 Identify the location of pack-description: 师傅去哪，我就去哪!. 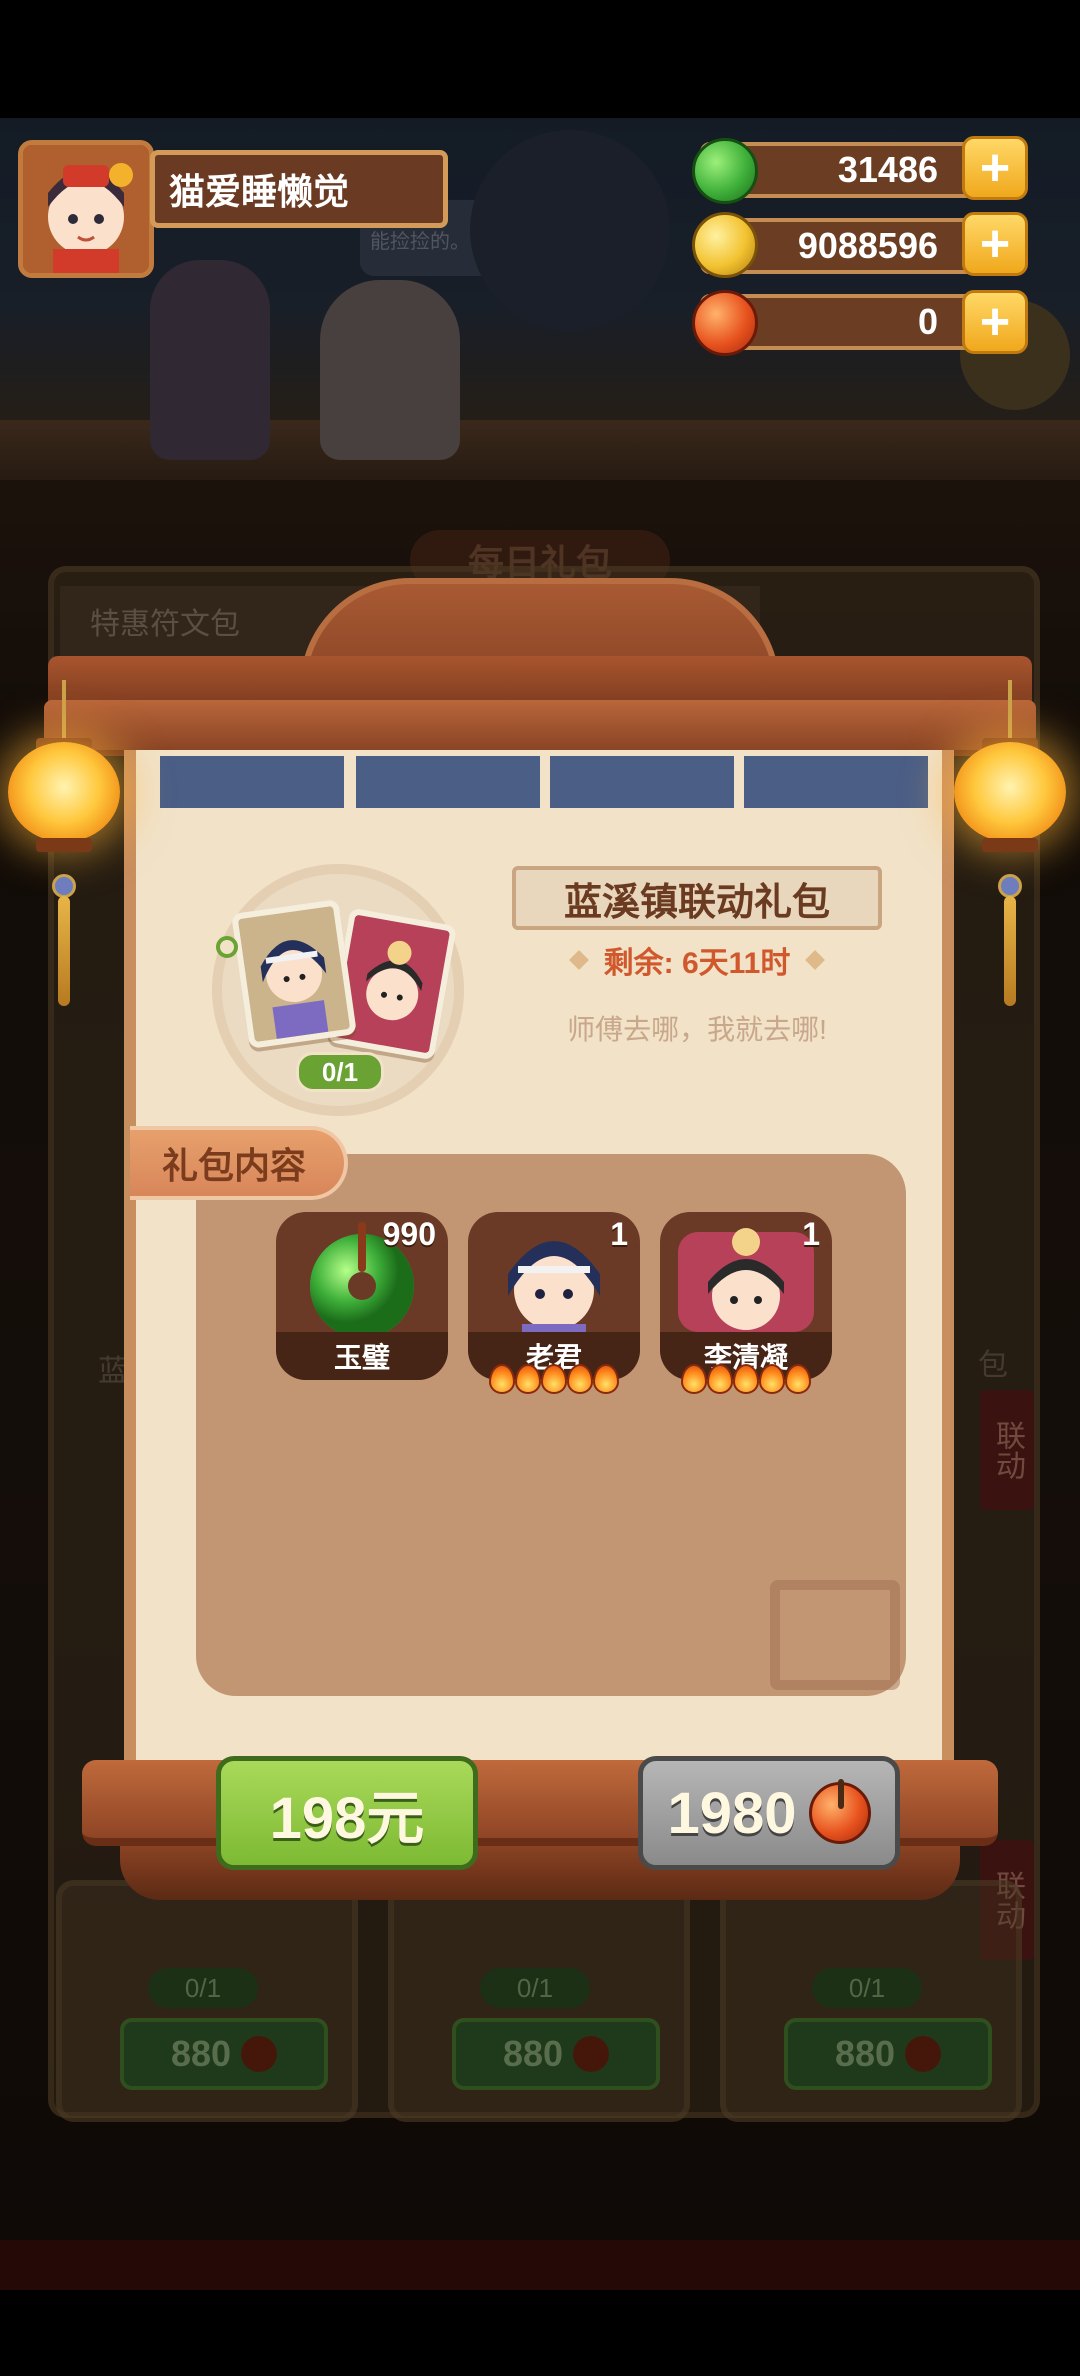
(697, 1029).